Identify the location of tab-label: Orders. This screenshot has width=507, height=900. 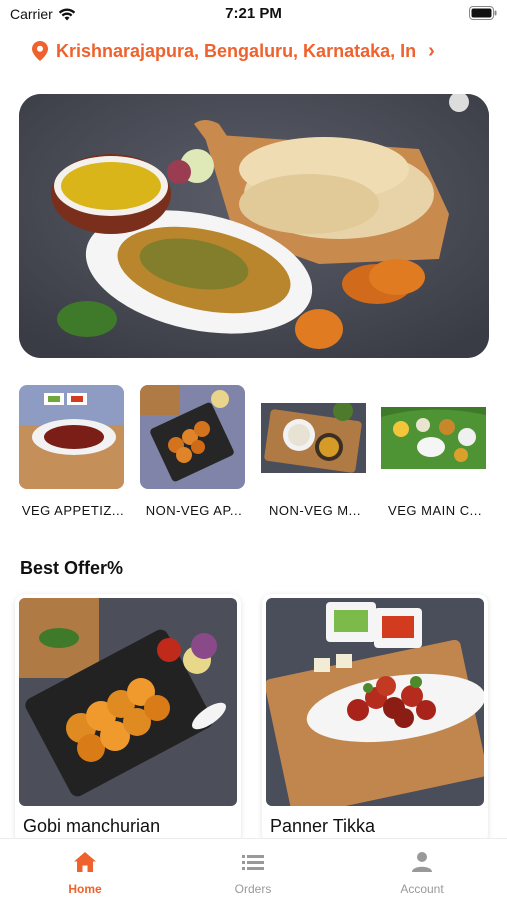
(253, 889).